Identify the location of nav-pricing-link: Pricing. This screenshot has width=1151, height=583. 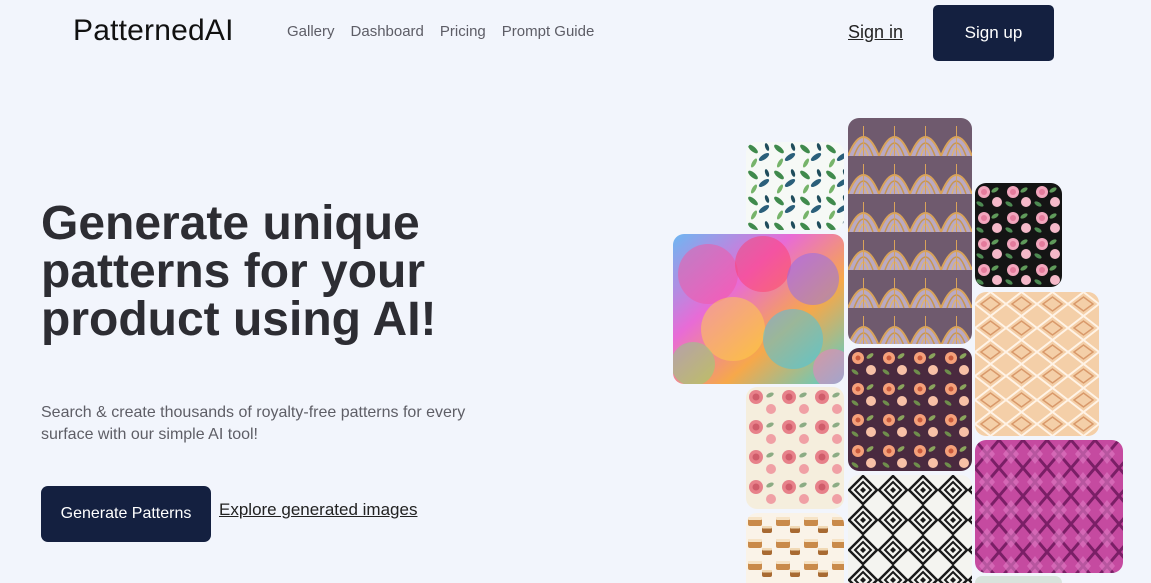
(463, 31).